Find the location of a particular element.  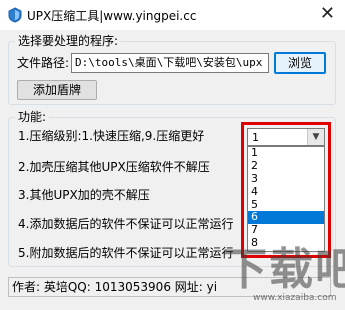

file-path-input: D:\tools\桌面\下载吧\安装包\upx is located at coordinates (170, 63).